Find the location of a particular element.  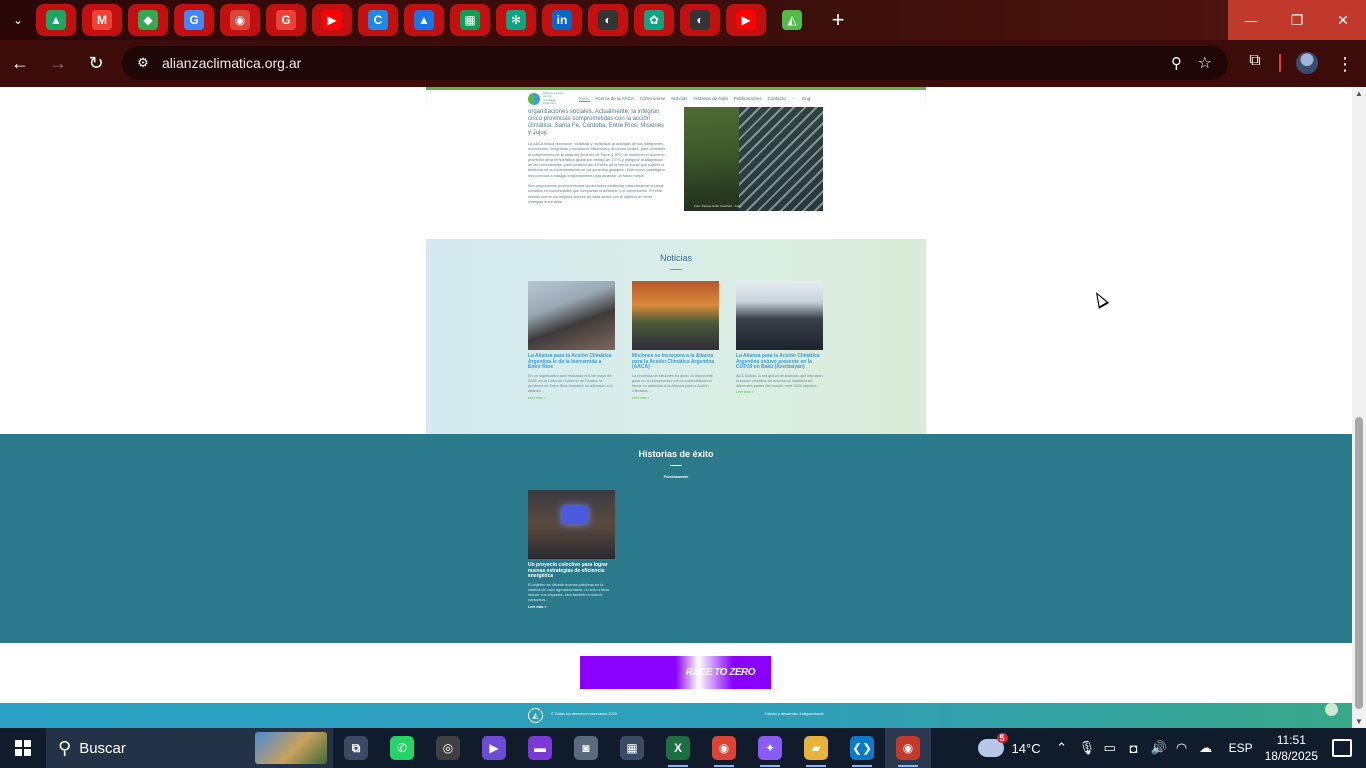

browser-menu-icon: ⋮ is located at coordinates (1345, 64).